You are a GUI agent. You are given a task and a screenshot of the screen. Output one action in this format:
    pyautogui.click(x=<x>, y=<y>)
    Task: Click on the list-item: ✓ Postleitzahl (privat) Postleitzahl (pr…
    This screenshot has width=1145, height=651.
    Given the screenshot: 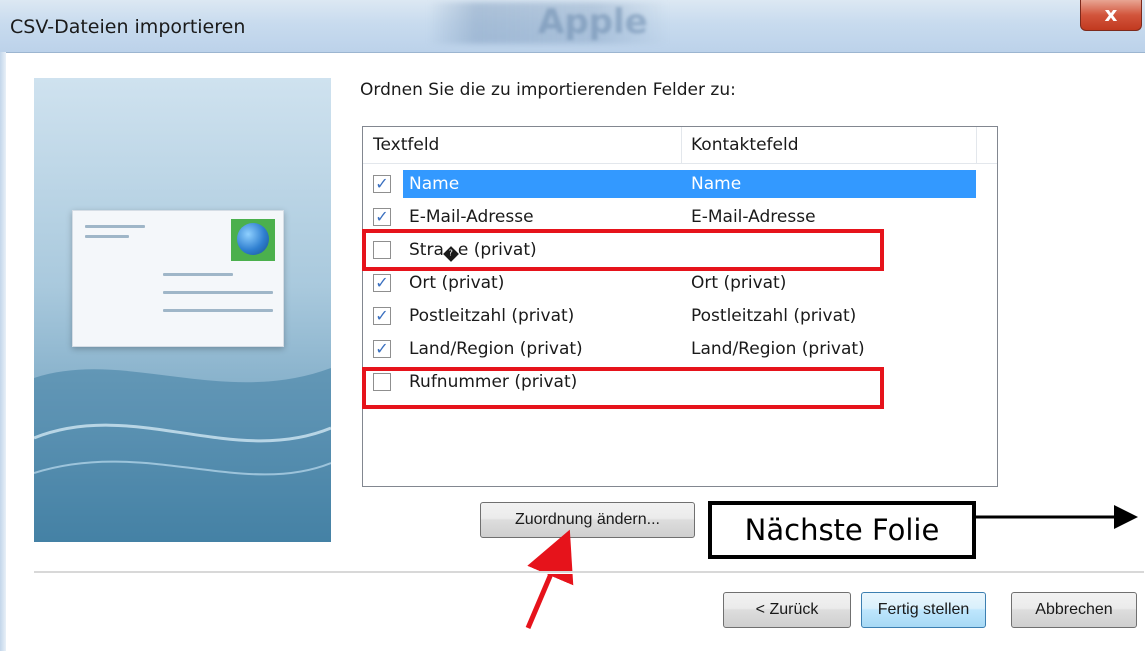 What is the action you would take?
    pyautogui.click(x=680, y=316)
    